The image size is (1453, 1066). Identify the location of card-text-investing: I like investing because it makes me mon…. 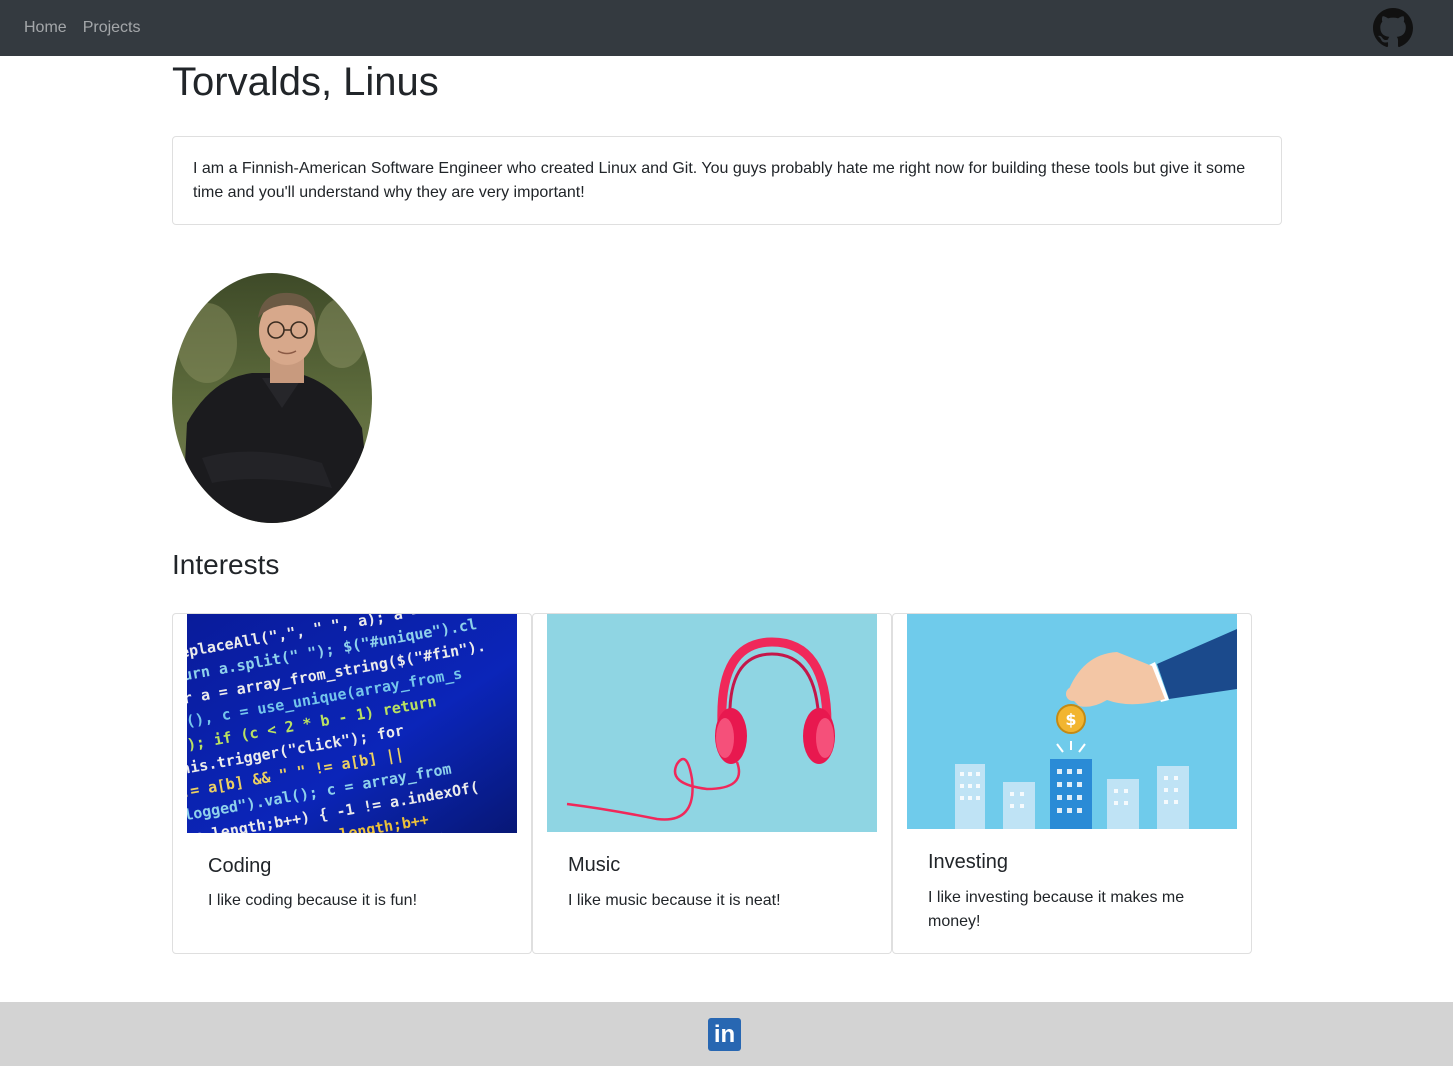
(1056, 909).